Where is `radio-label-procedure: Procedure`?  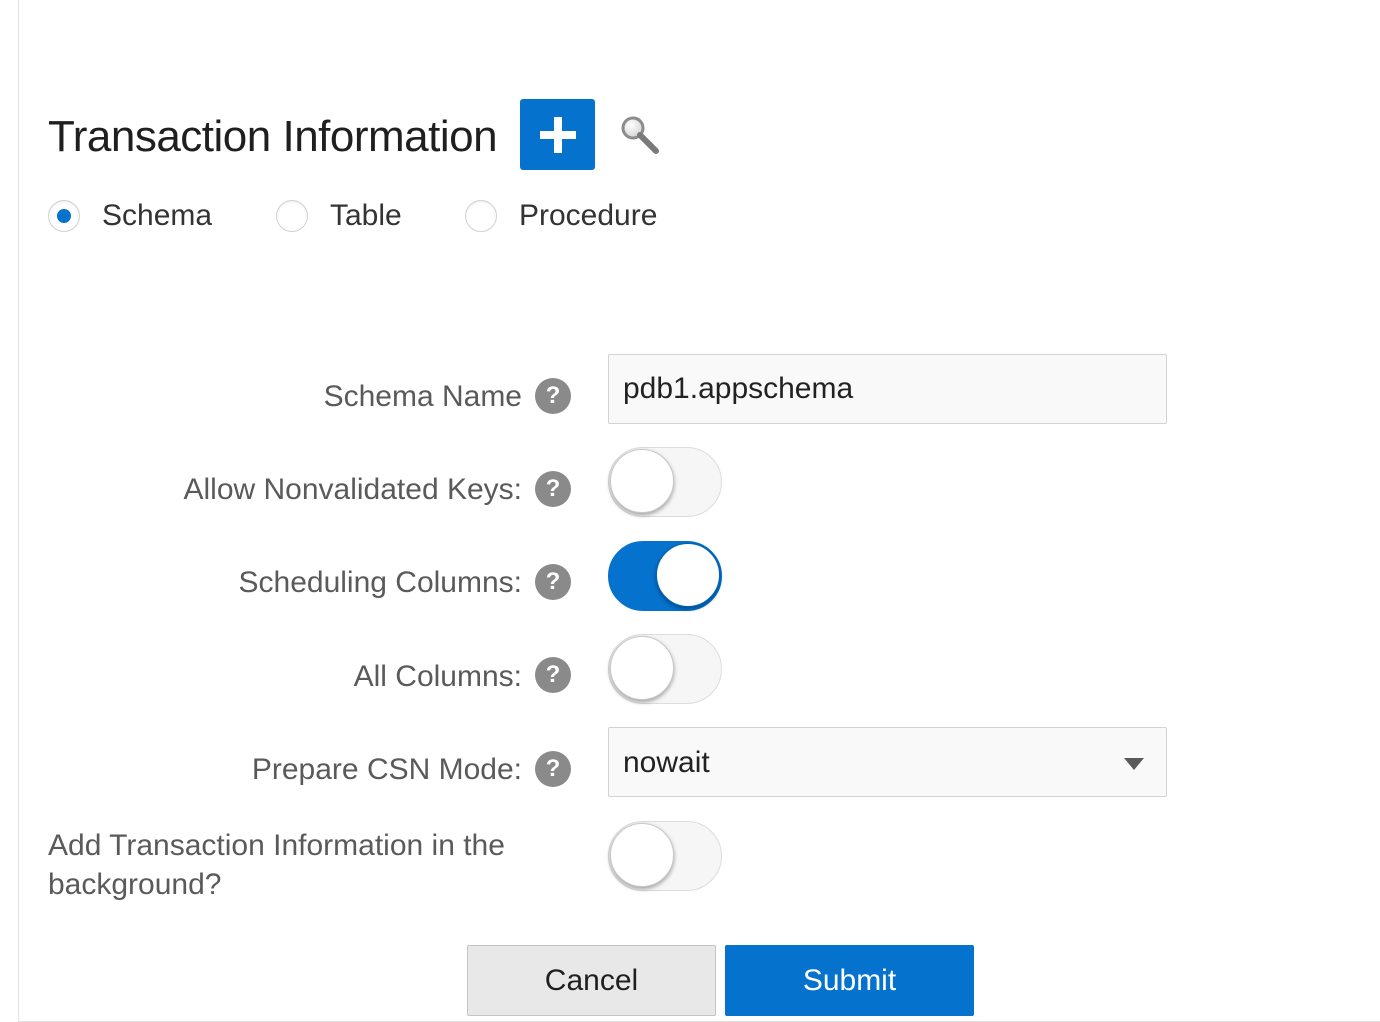 radio-label-procedure: Procedure is located at coordinates (588, 215).